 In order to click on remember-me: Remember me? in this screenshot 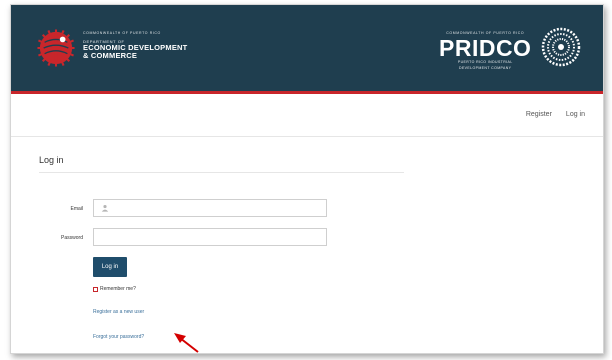, I will do `click(114, 289)`.